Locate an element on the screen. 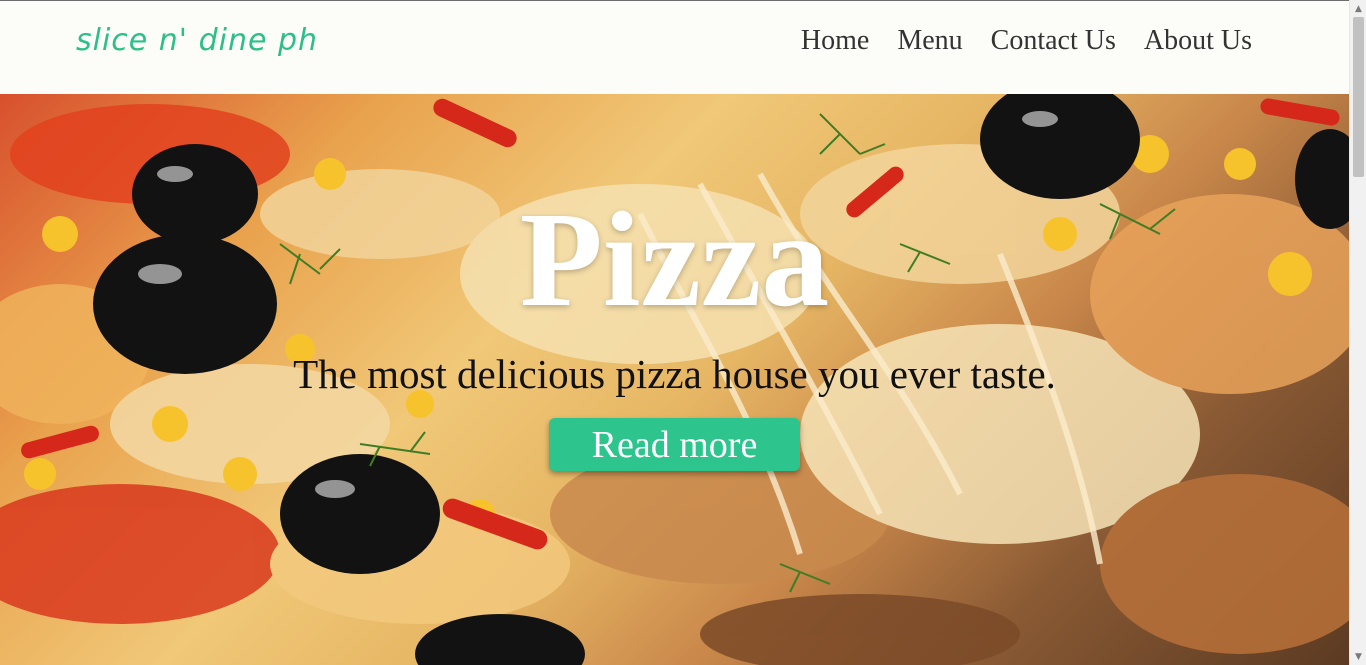  main-nav: Home Menu Contact Us About Us is located at coordinates (1026, 41).